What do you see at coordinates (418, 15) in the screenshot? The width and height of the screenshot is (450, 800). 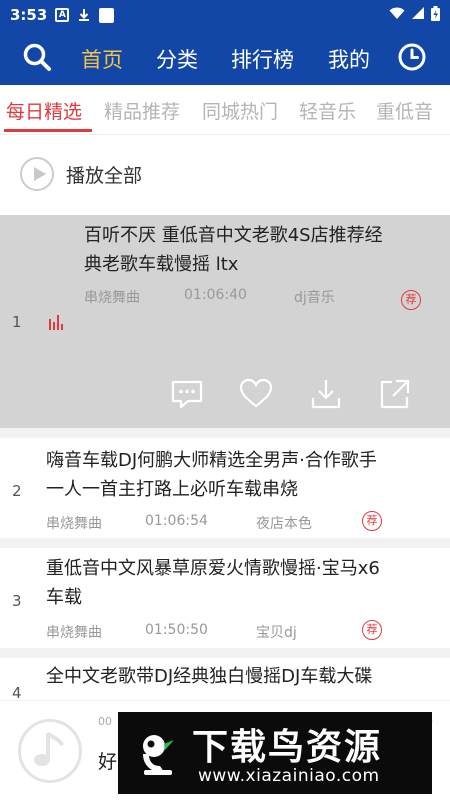 I see `signal-icon` at bounding box center [418, 15].